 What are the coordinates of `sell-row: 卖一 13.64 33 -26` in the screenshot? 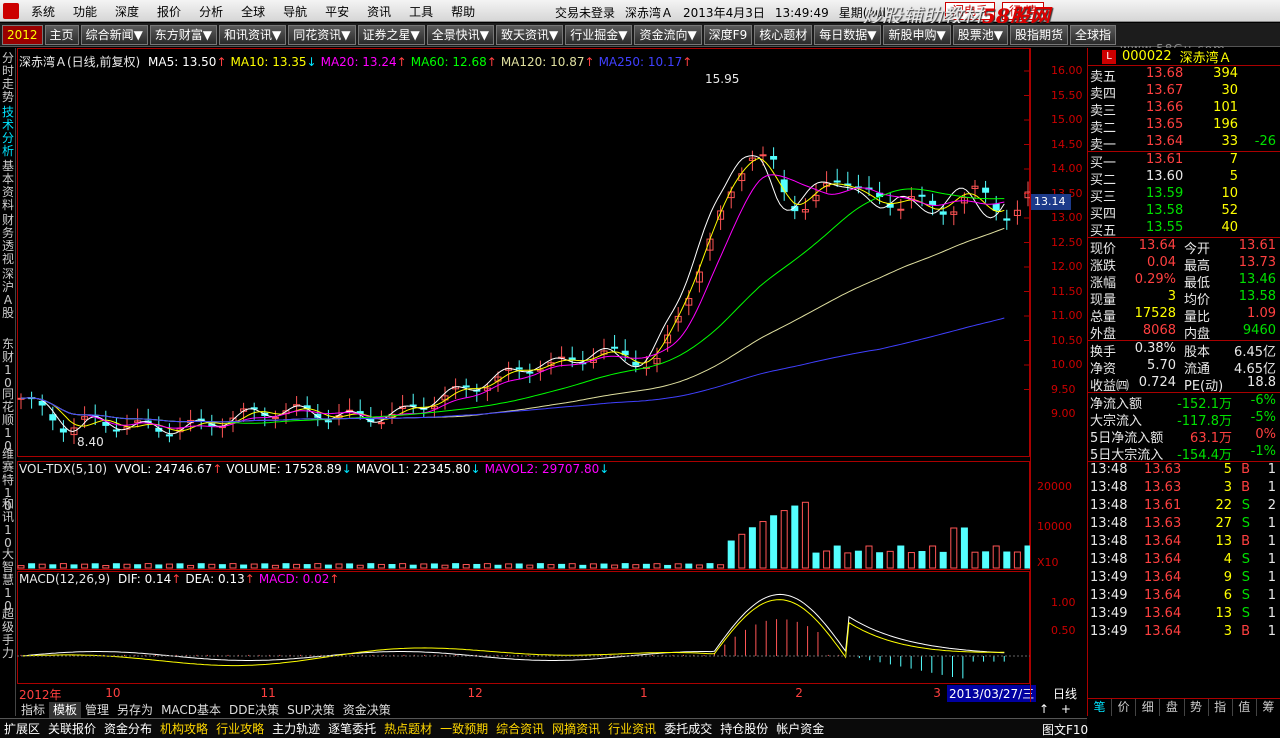 It's located at (1184, 143).